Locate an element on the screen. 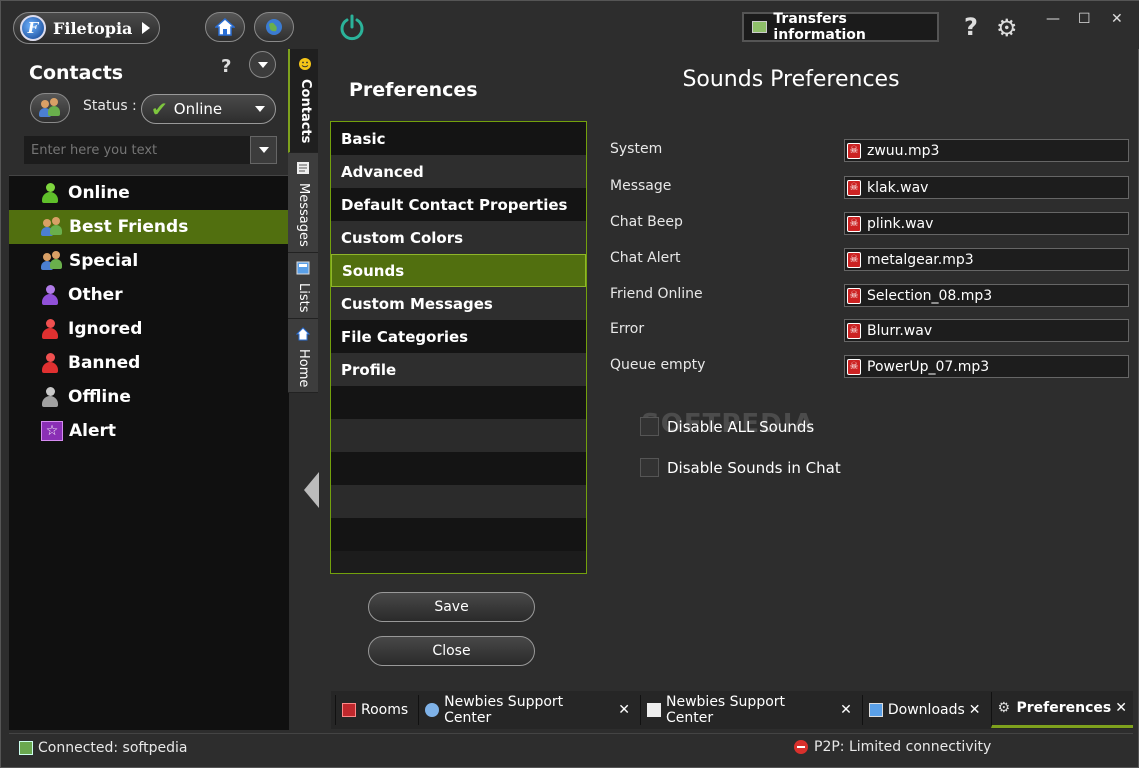 The height and width of the screenshot is (768, 1139). status-value: Online is located at coordinates (198, 109).